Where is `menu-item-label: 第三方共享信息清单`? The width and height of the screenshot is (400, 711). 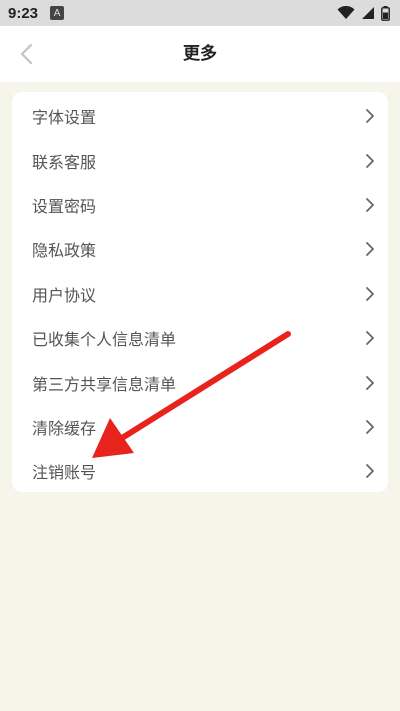 menu-item-label: 第三方共享信息清单 is located at coordinates (104, 384).